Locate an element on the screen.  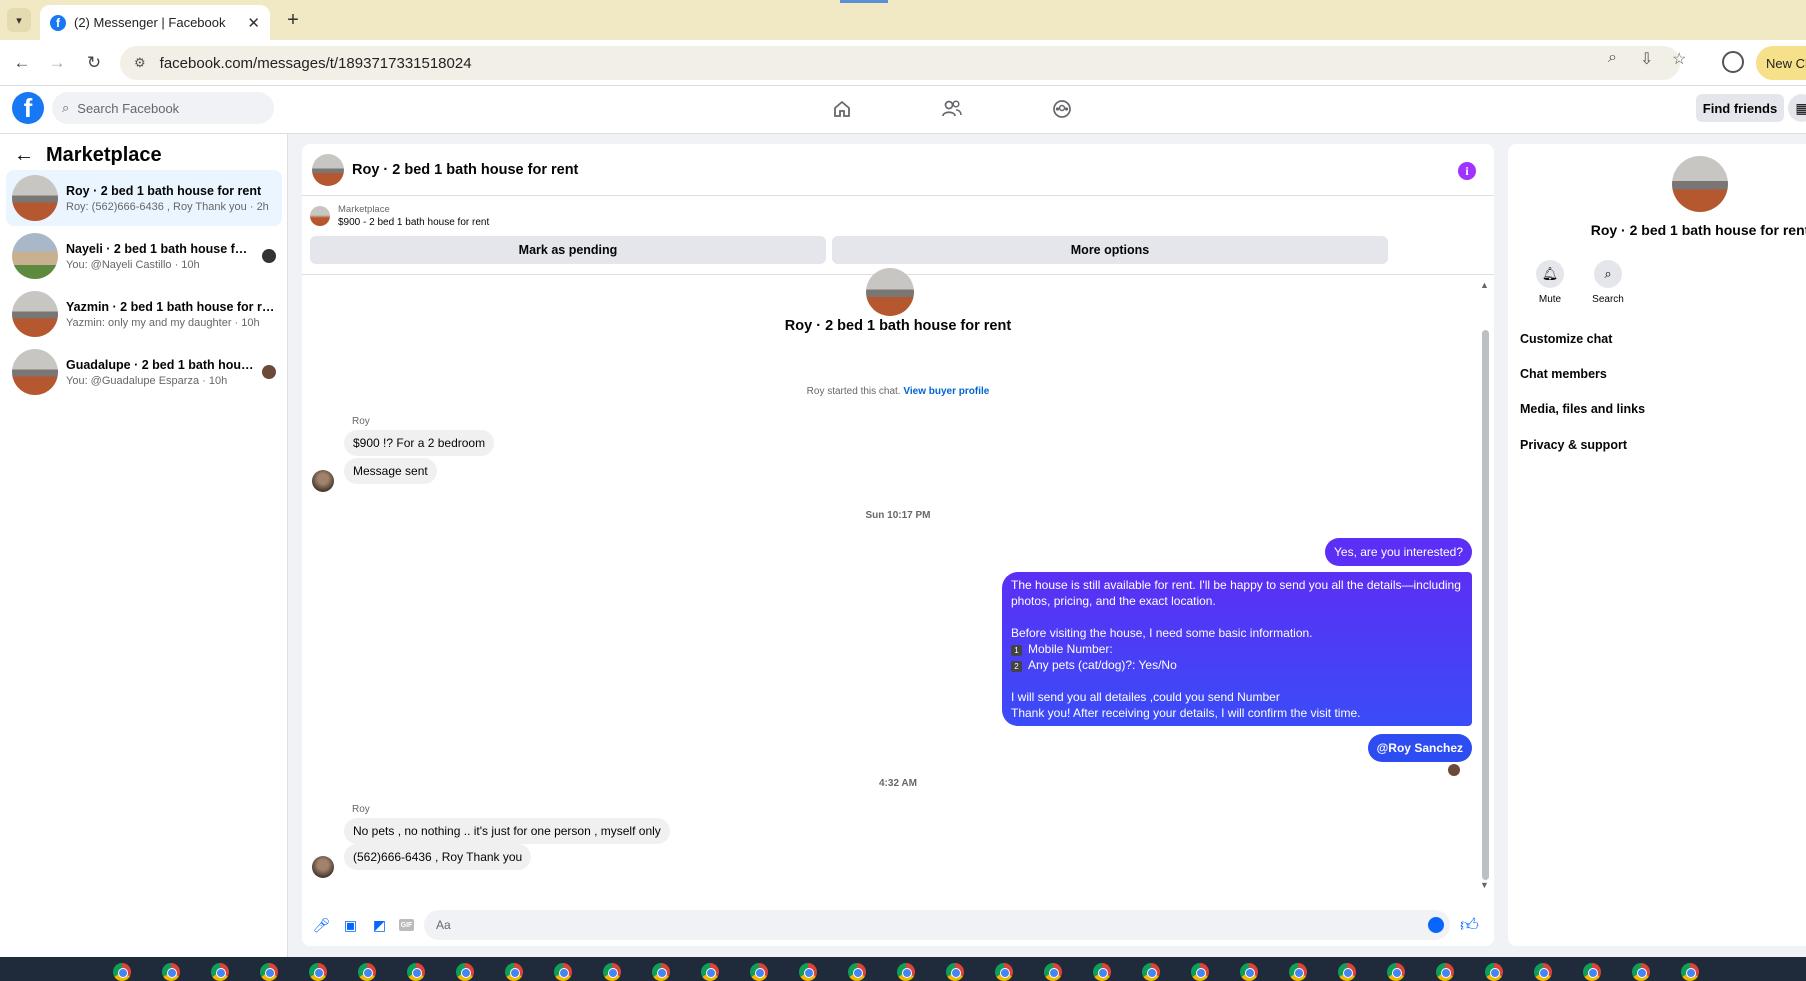
new-tab-button: + is located at coordinates (293, 20).